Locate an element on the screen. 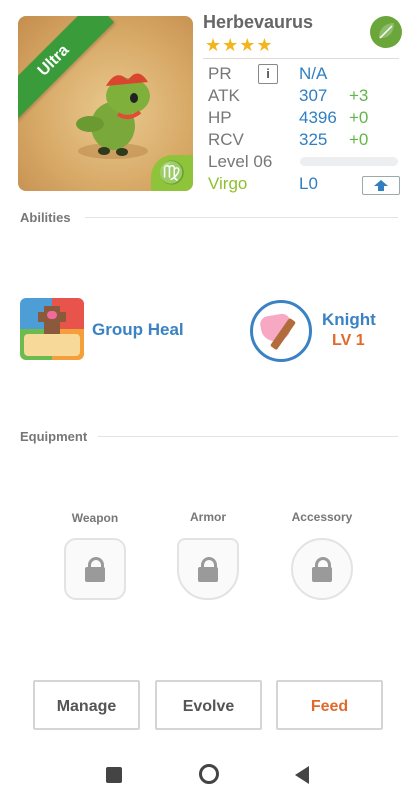 The image size is (417, 800). abilities-title: Abilities is located at coordinates (45, 217).